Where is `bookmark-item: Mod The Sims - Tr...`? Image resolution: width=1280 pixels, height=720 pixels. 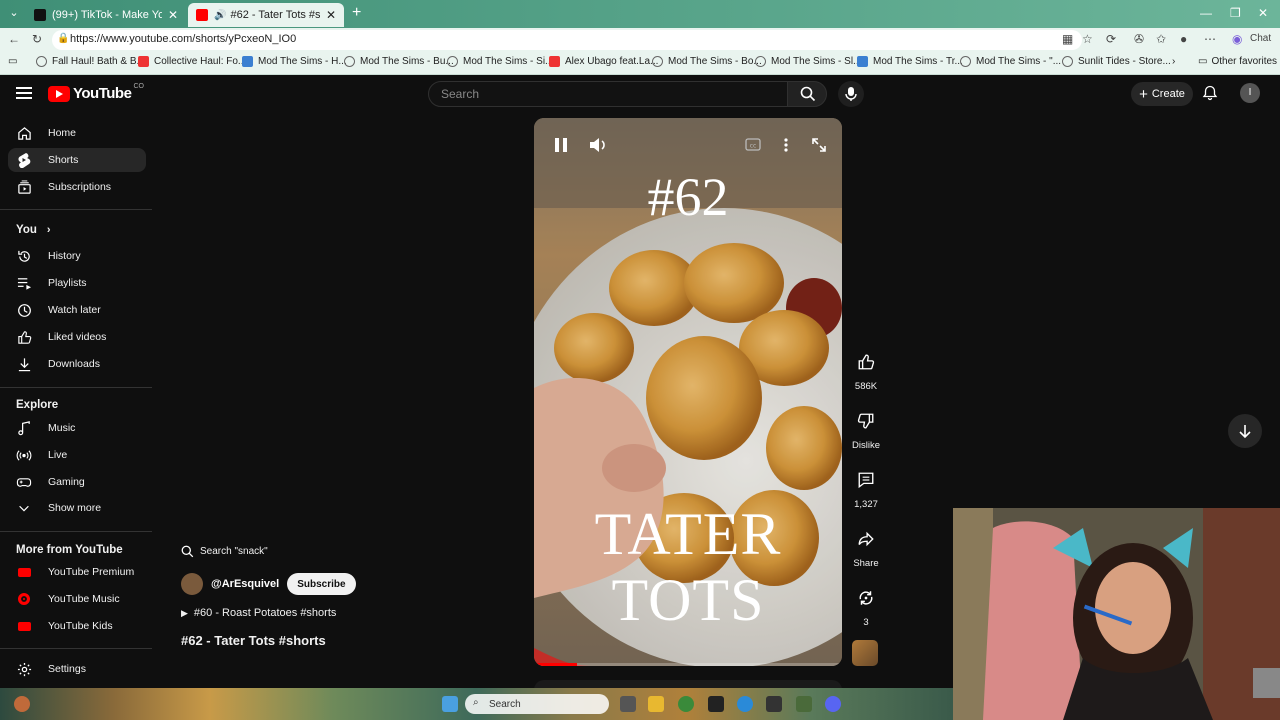 bookmark-item: Mod The Sims - Tr... is located at coordinates (910, 61).